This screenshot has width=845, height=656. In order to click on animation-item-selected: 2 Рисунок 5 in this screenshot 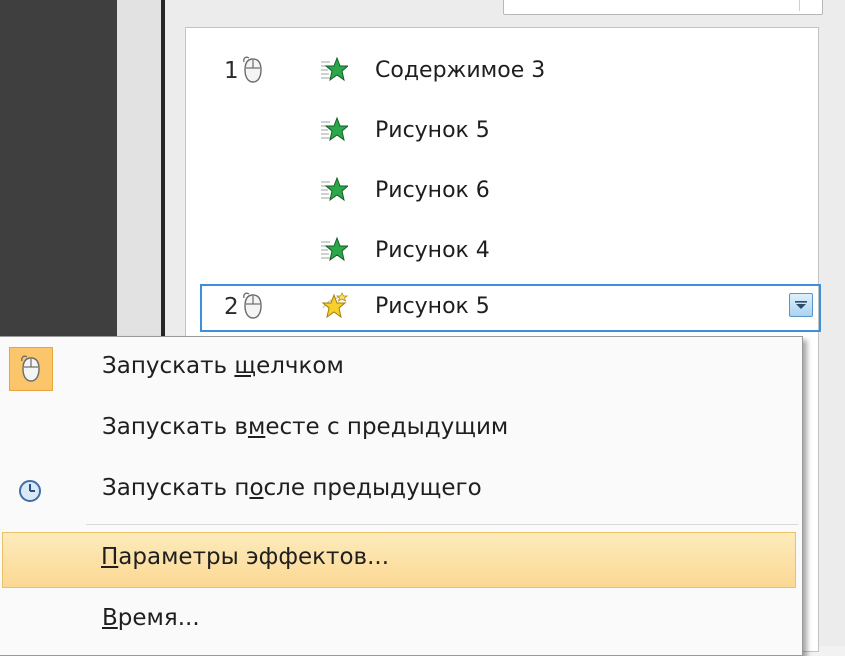, I will do `click(510, 308)`.